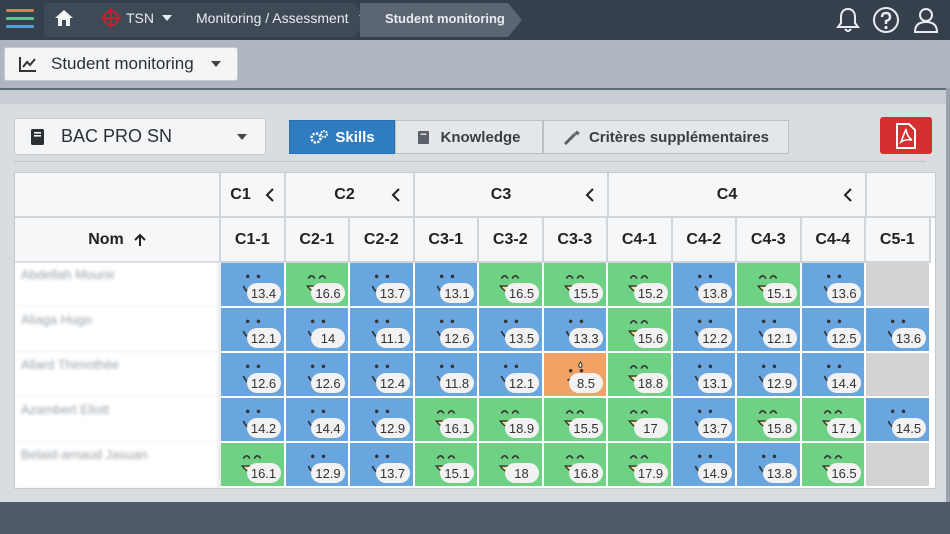  I want to click on score-cell: 17.1, so click(833, 420).